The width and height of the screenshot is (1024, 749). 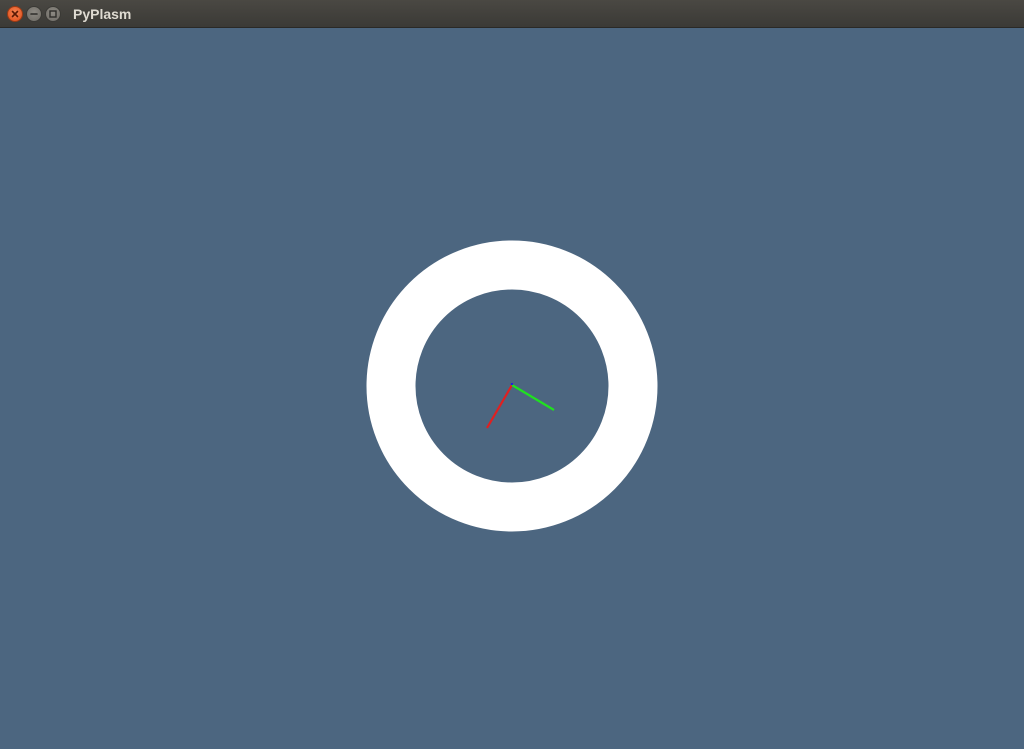 I want to click on close-icon, so click(x=15, y=14).